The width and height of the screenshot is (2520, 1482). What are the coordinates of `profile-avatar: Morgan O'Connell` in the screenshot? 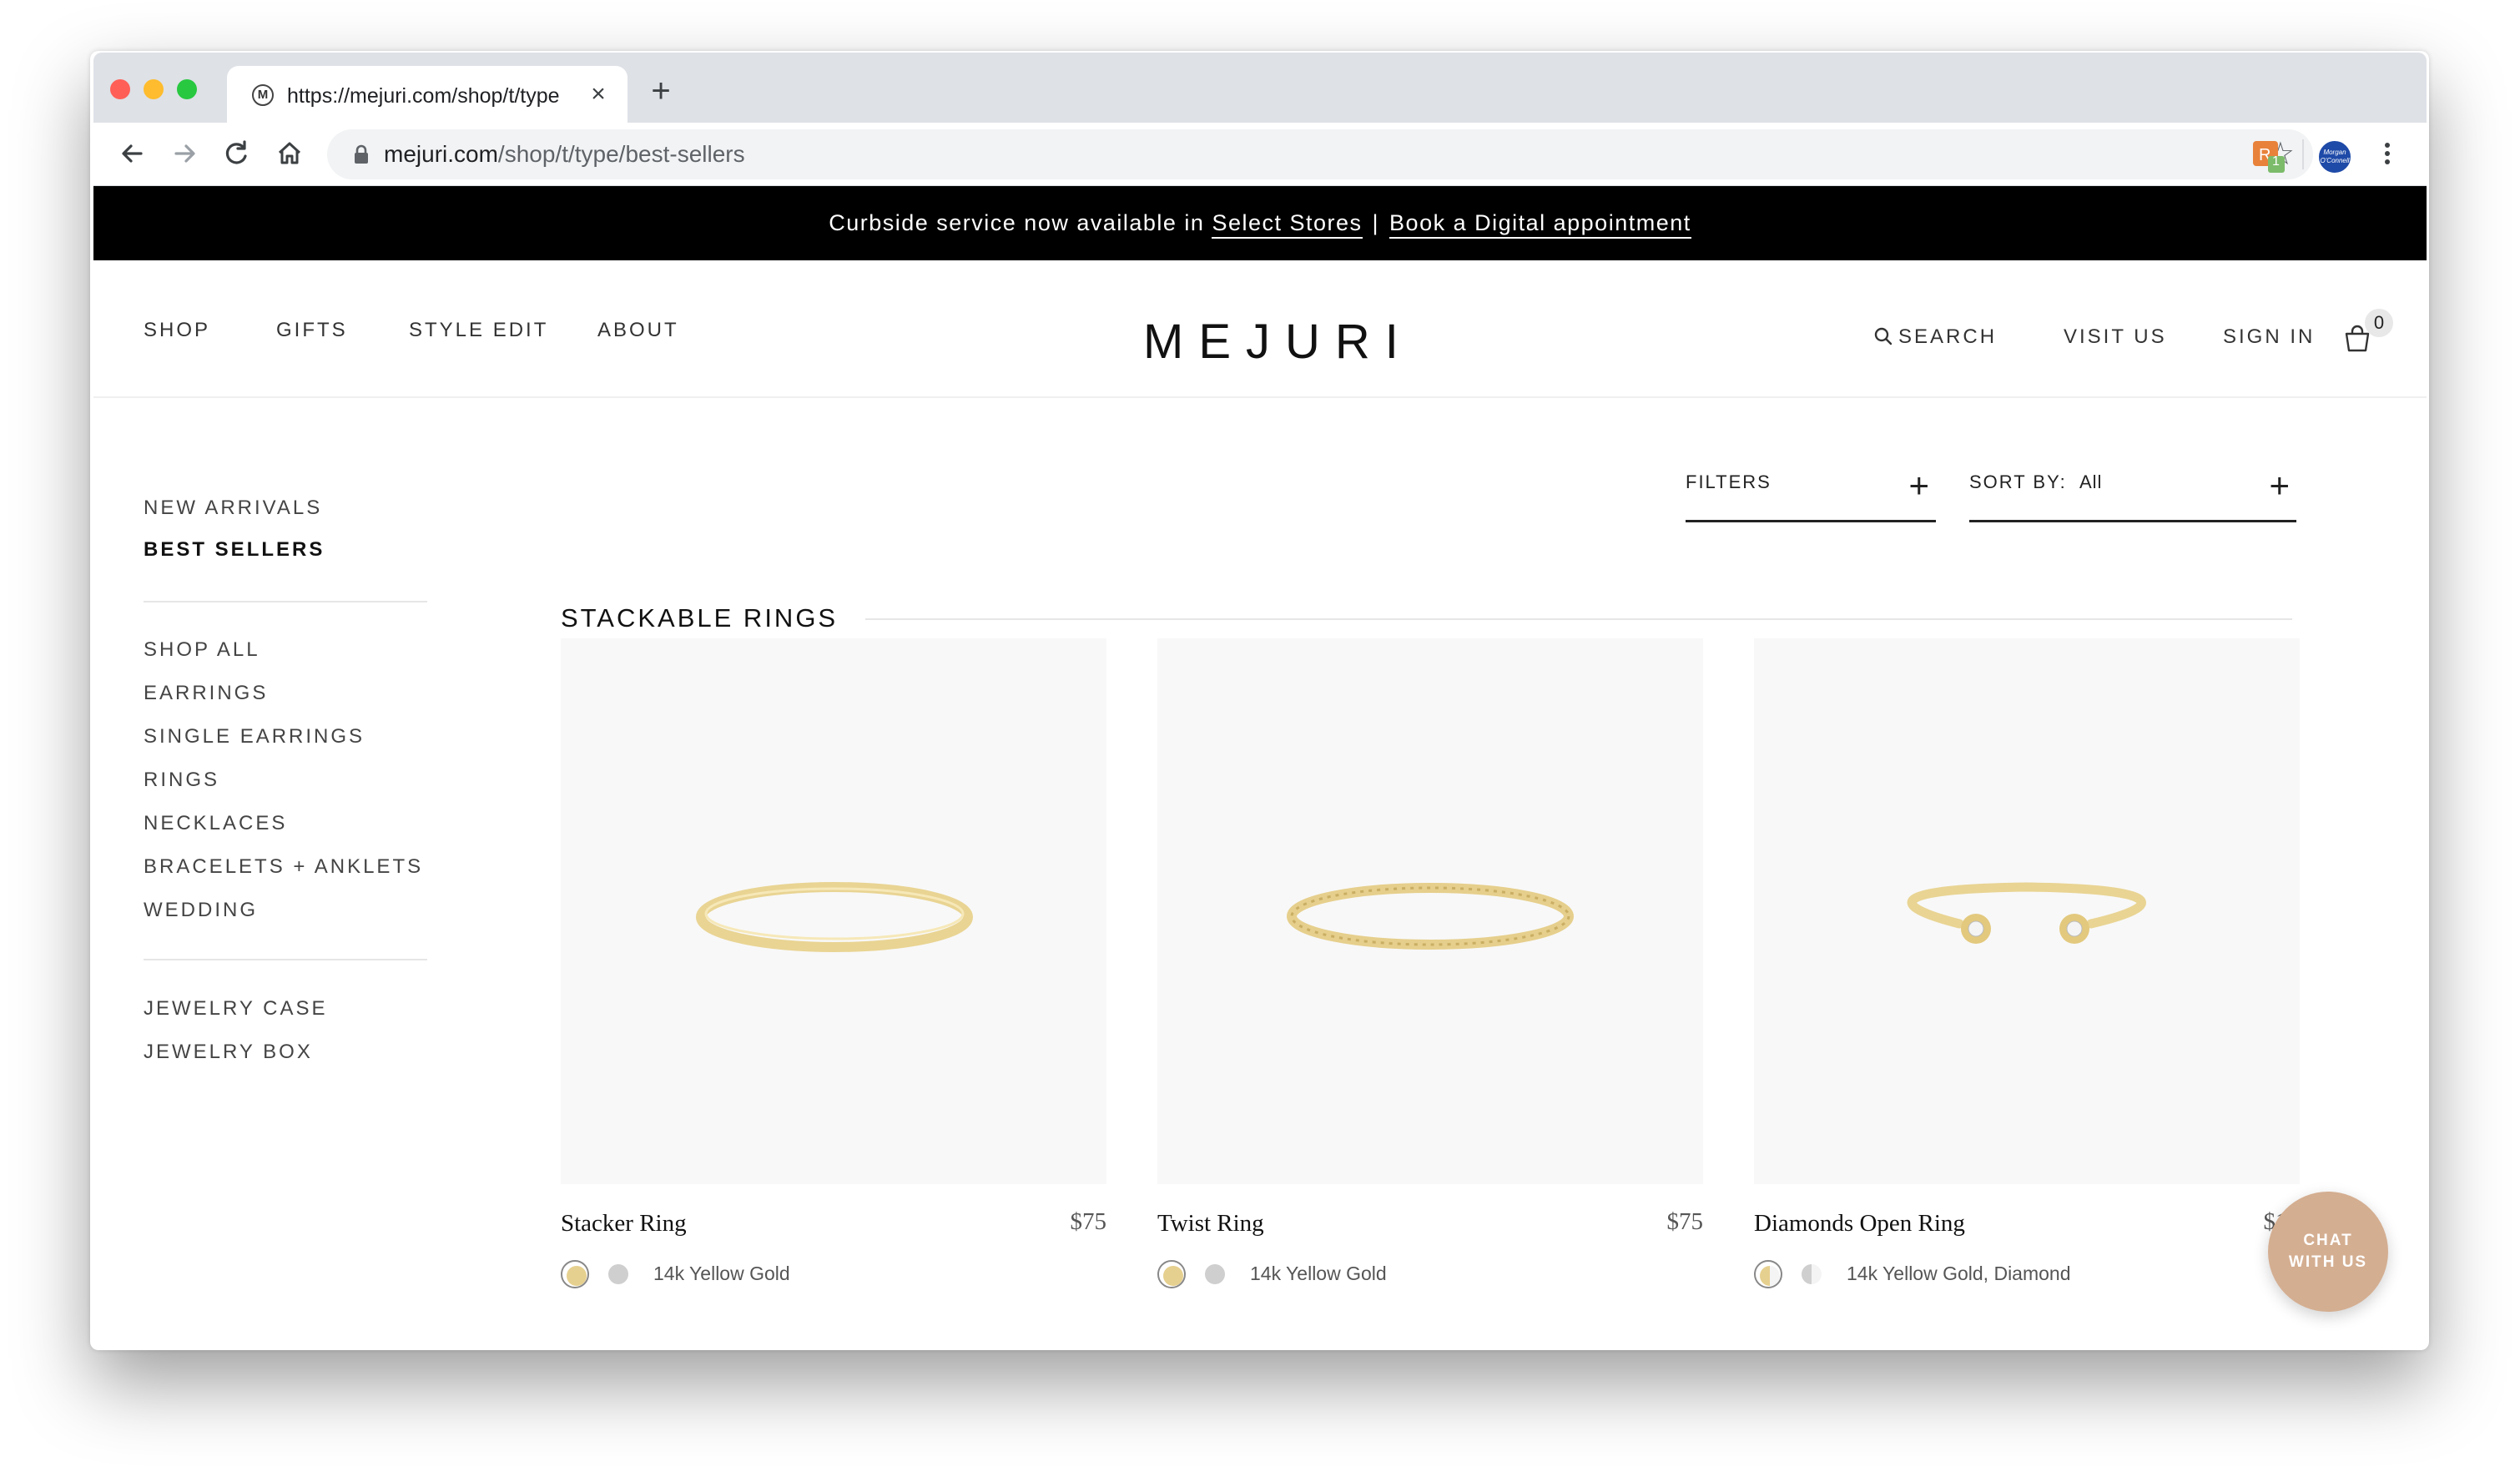 It's located at (2334, 156).